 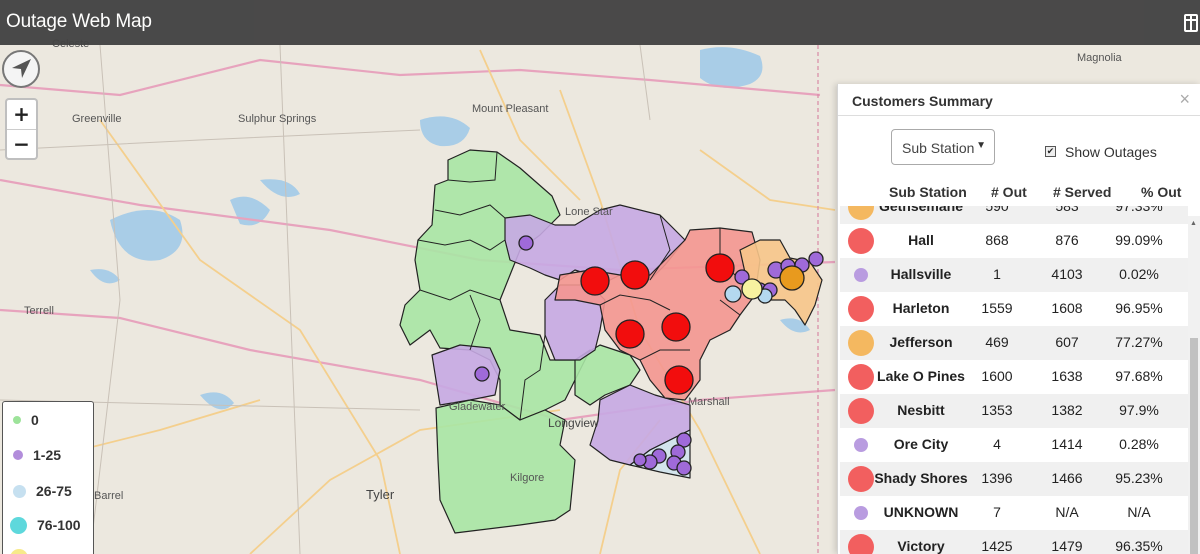 What do you see at coordinates (1193, 223) in the screenshot?
I see `scroll-up-arrow-icon: ▲` at bounding box center [1193, 223].